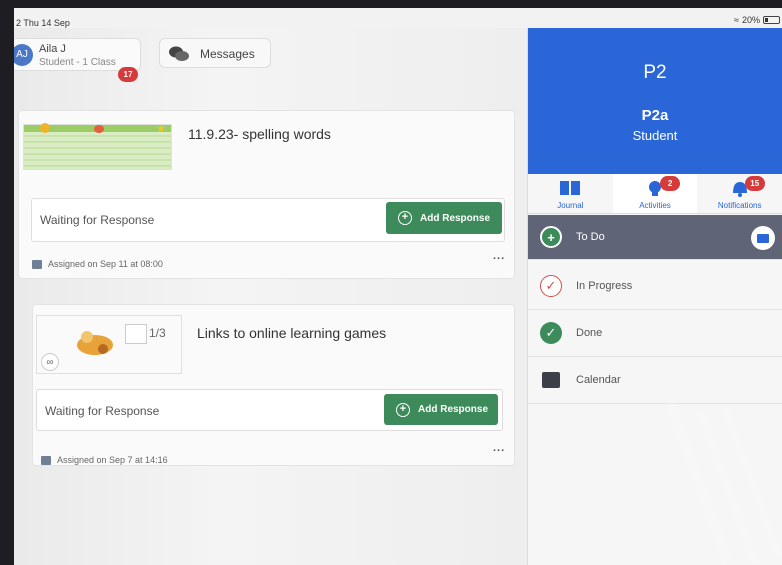 The height and width of the screenshot is (565, 782). What do you see at coordinates (99, 129) in the screenshot?
I see `apple-icon` at bounding box center [99, 129].